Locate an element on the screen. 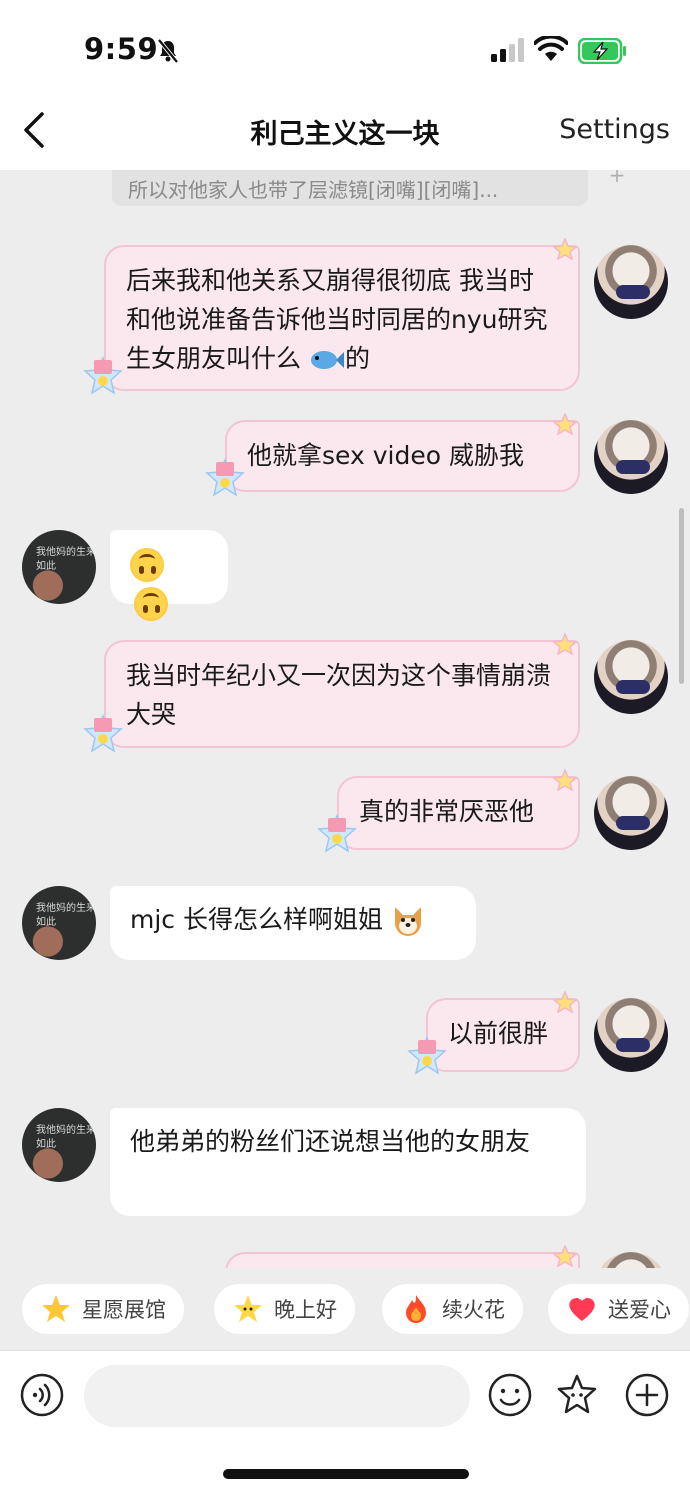 The height and width of the screenshot is (1494, 690). fire-icon is located at coordinates (416, 1309).